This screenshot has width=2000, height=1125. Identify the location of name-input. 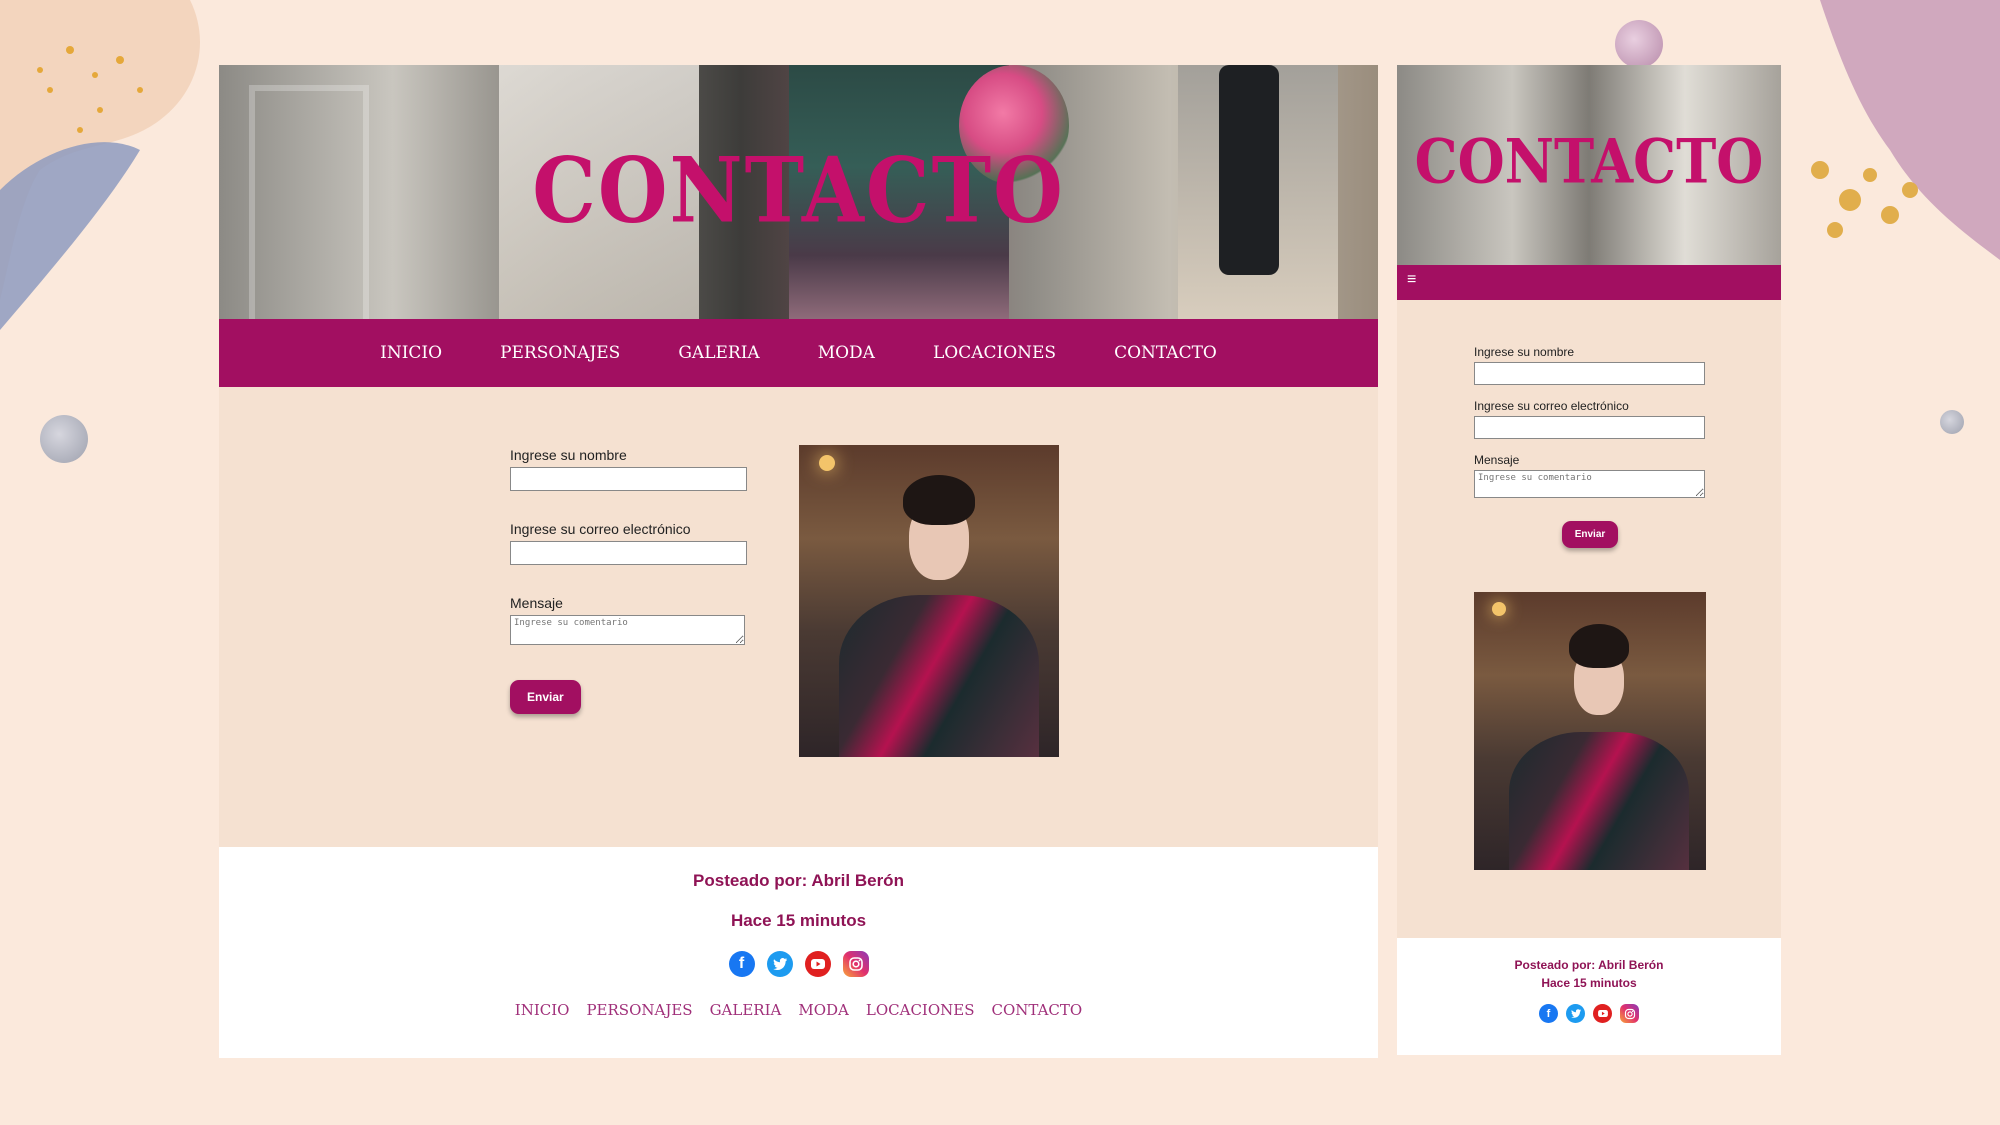
(628, 479).